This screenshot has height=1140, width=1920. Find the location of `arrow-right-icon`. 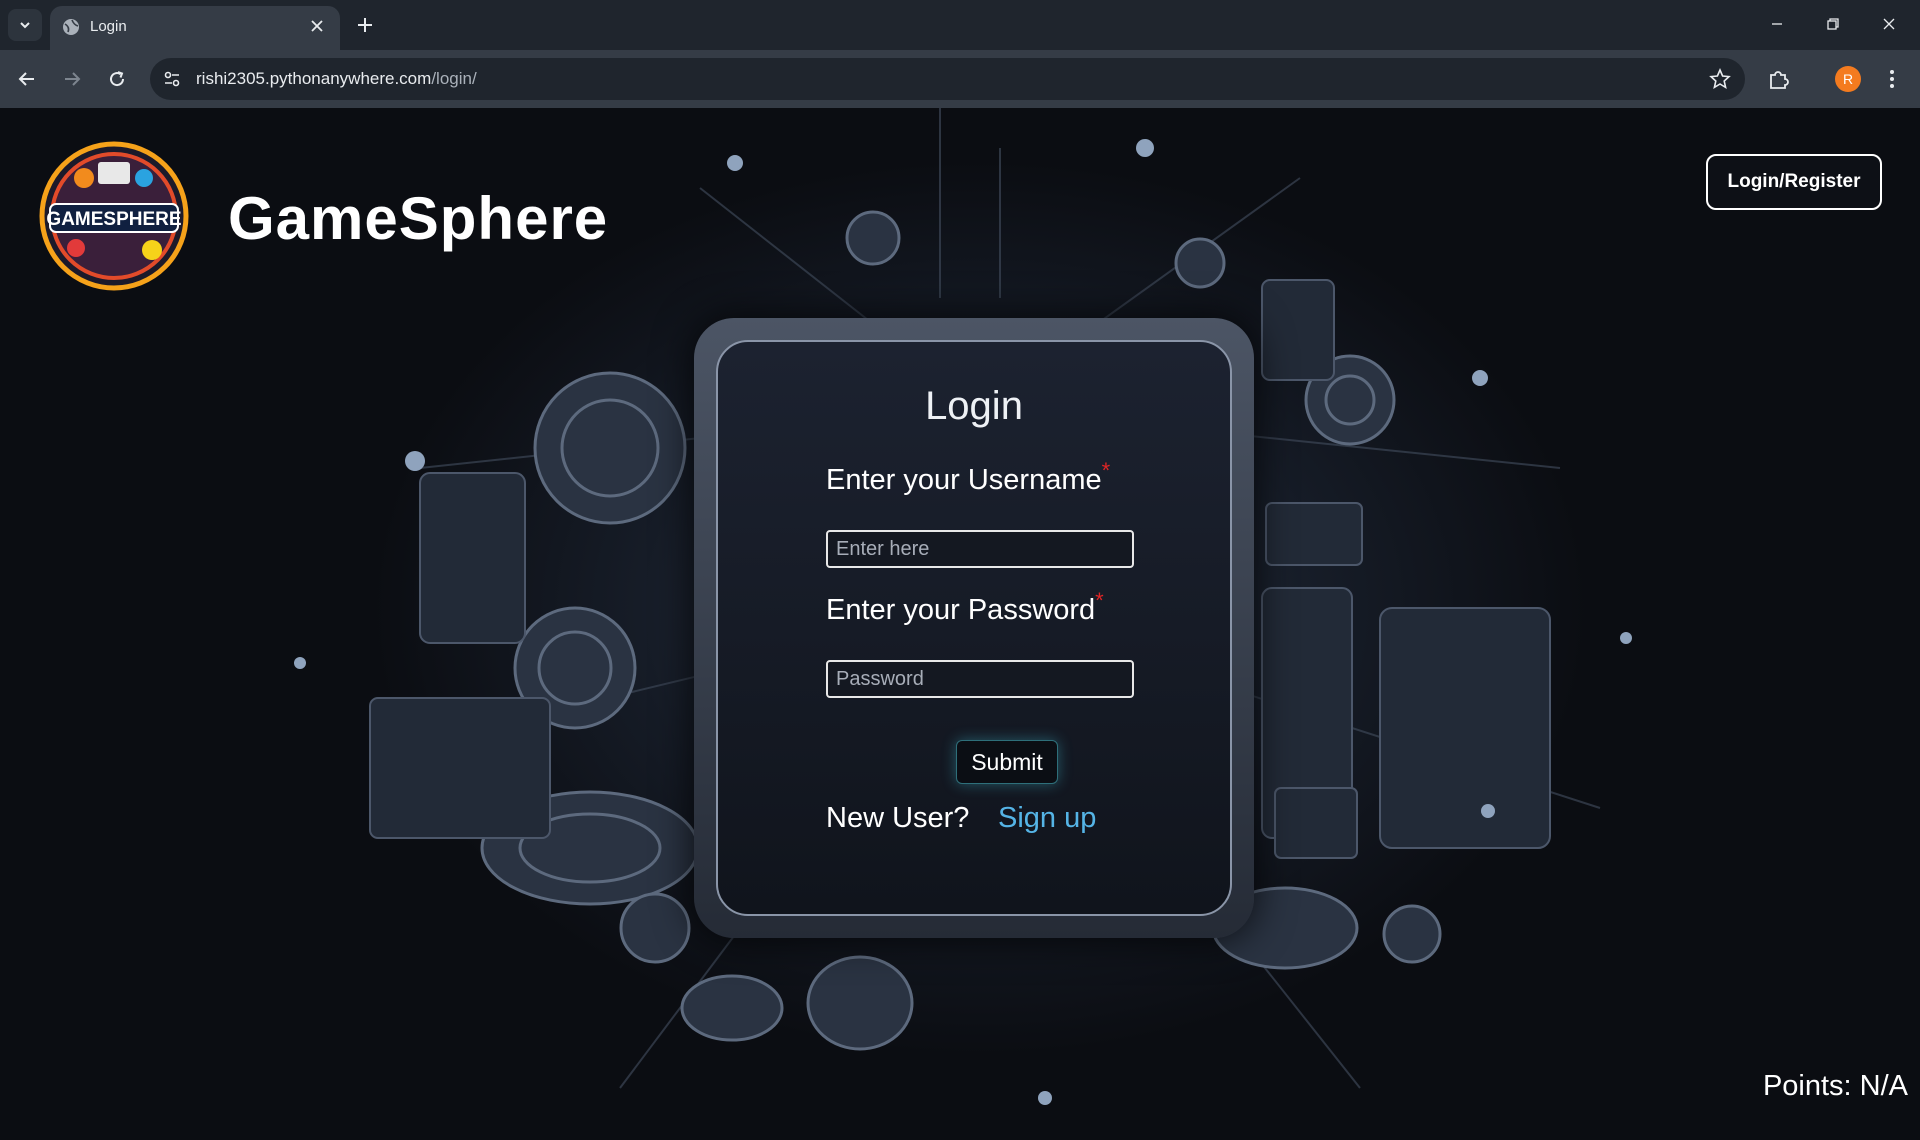

arrow-right-icon is located at coordinates (73, 79).